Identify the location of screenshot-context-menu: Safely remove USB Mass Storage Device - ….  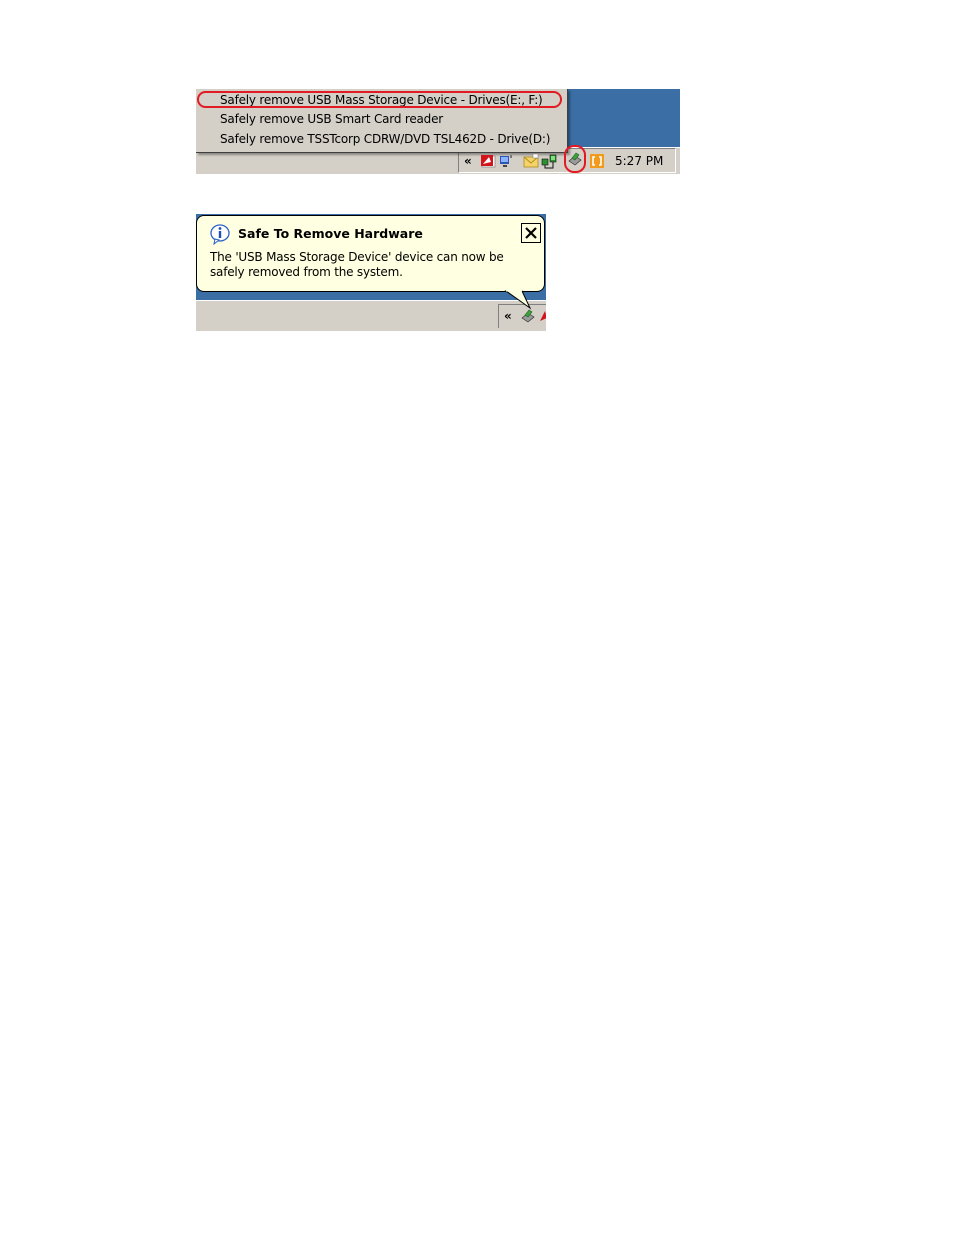
(438, 131).